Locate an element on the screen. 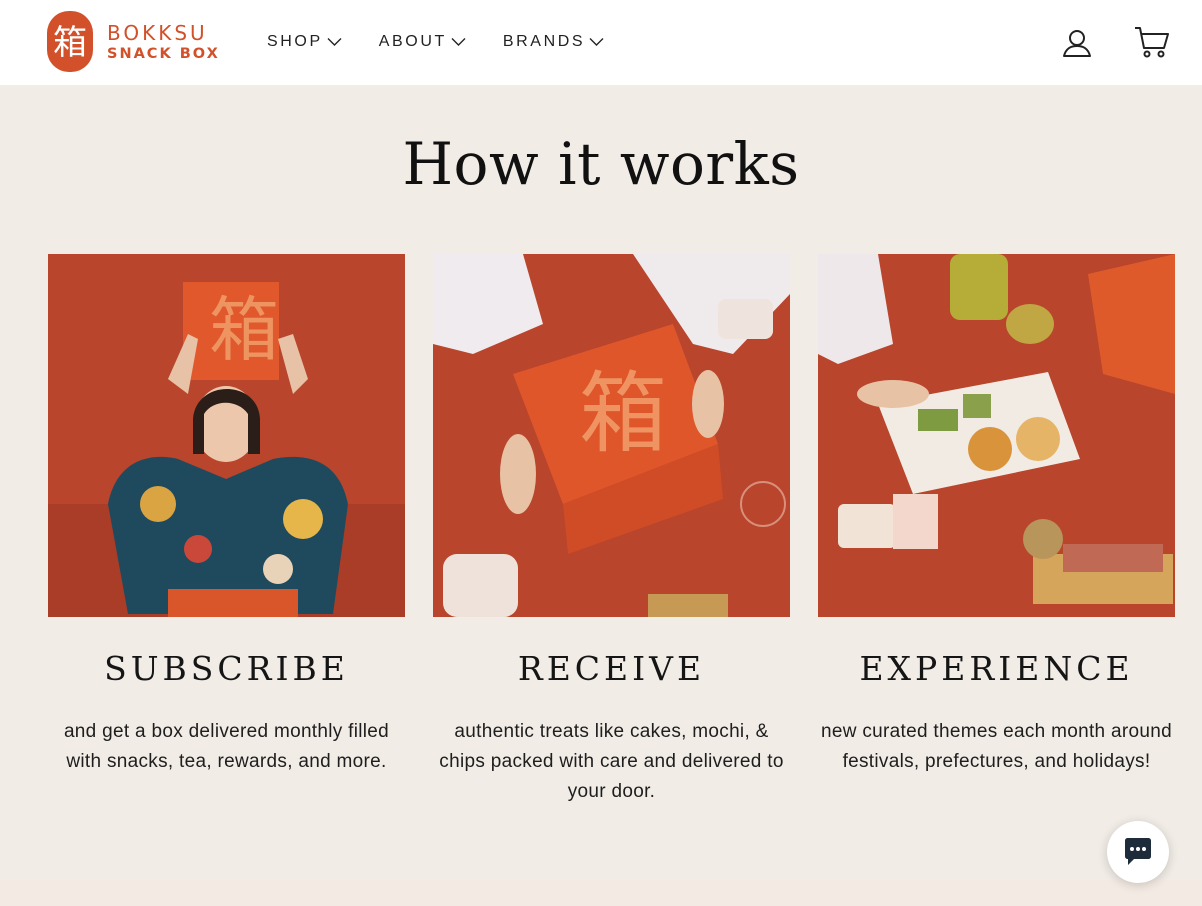 Image resolution: width=1202 pixels, height=906 pixels. account-icon is located at coordinates (1077, 43).